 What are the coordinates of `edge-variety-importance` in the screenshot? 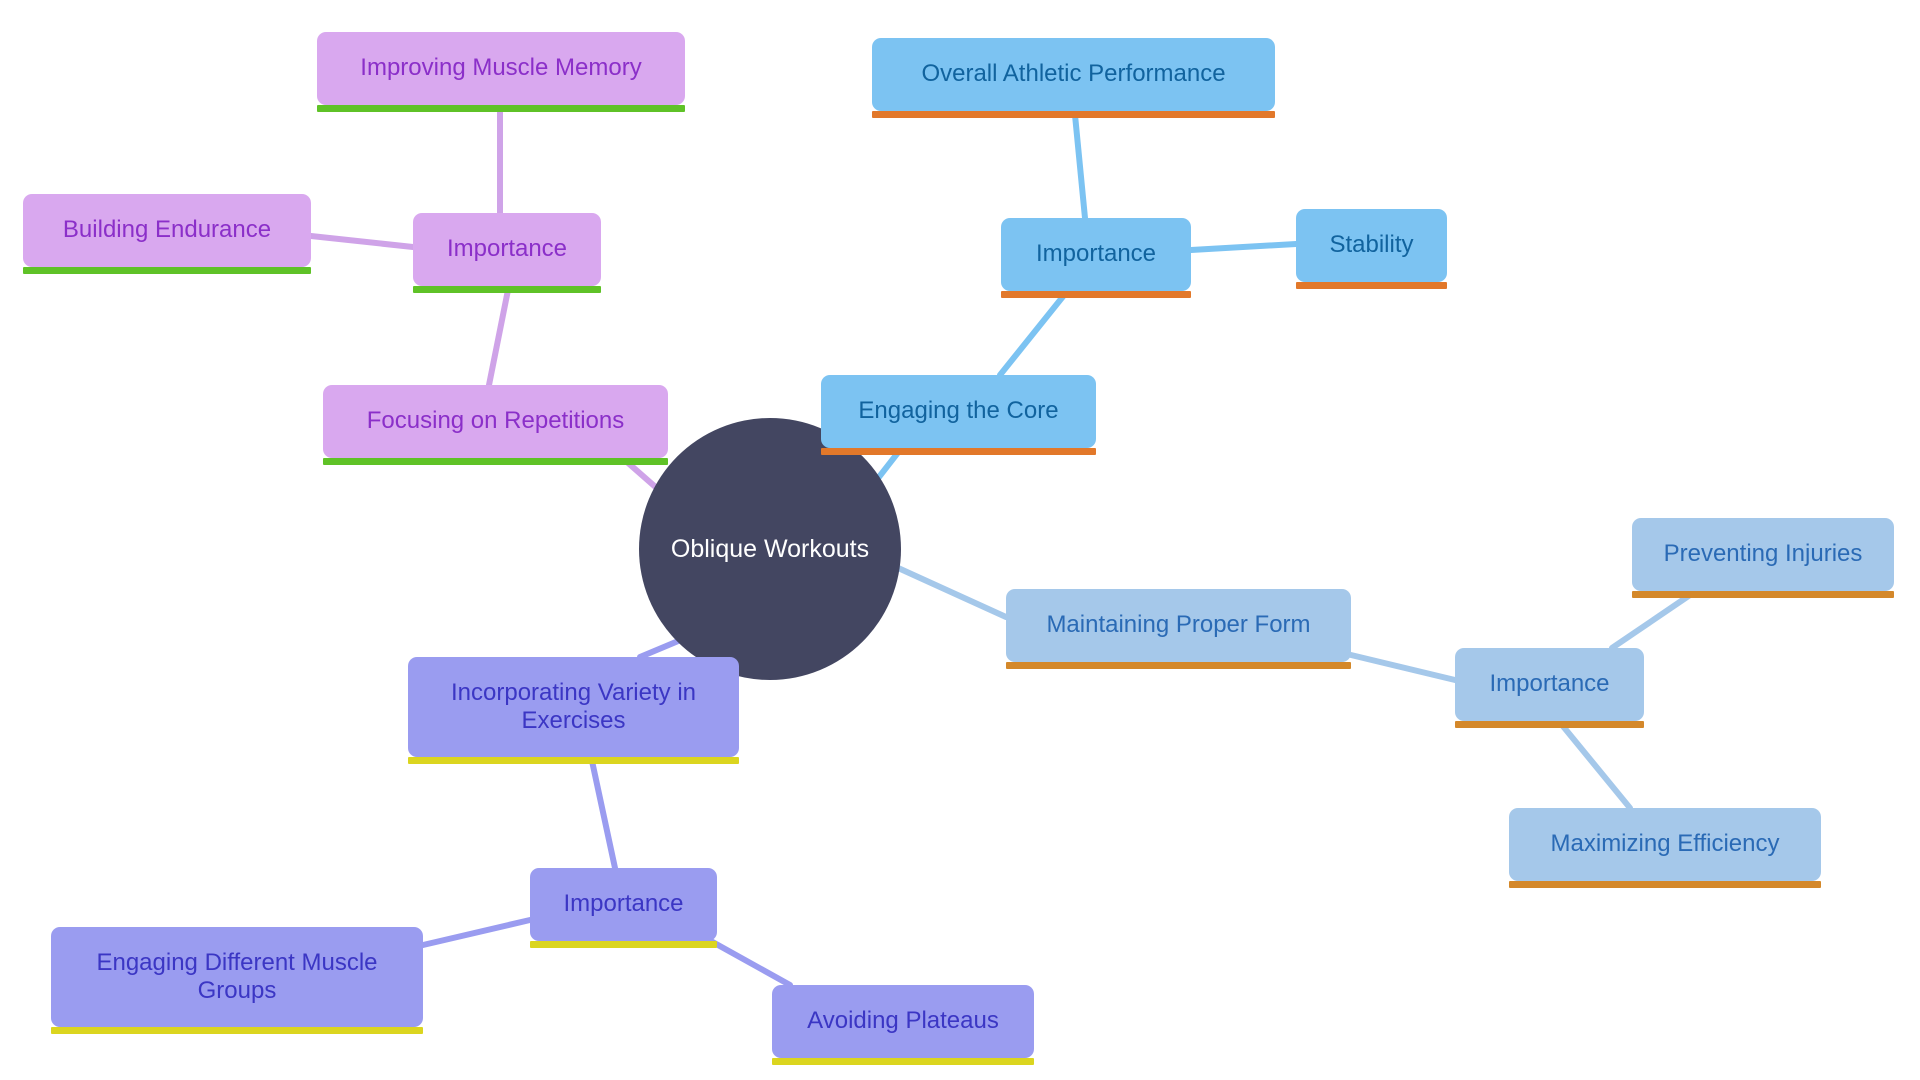 It's located at (603, 814).